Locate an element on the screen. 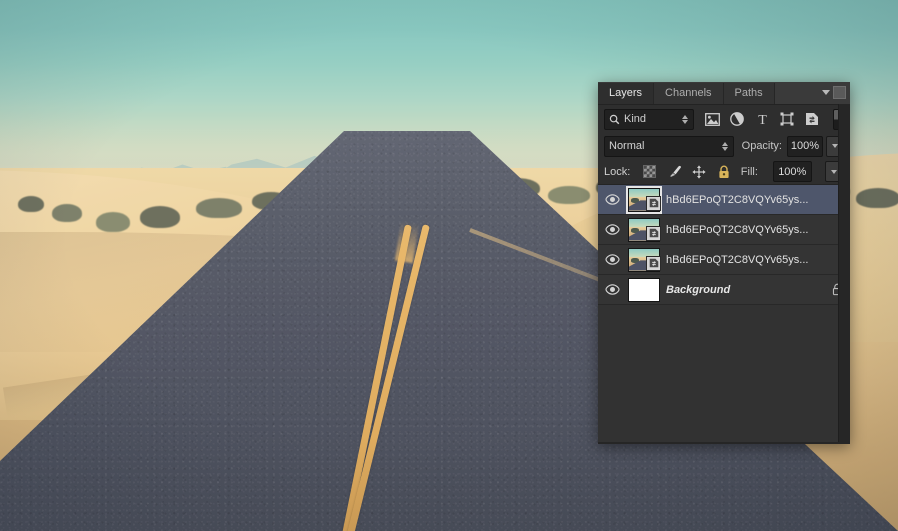 This screenshot has height=531, width=898. tab-paths-label: Paths is located at coordinates (748, 93).